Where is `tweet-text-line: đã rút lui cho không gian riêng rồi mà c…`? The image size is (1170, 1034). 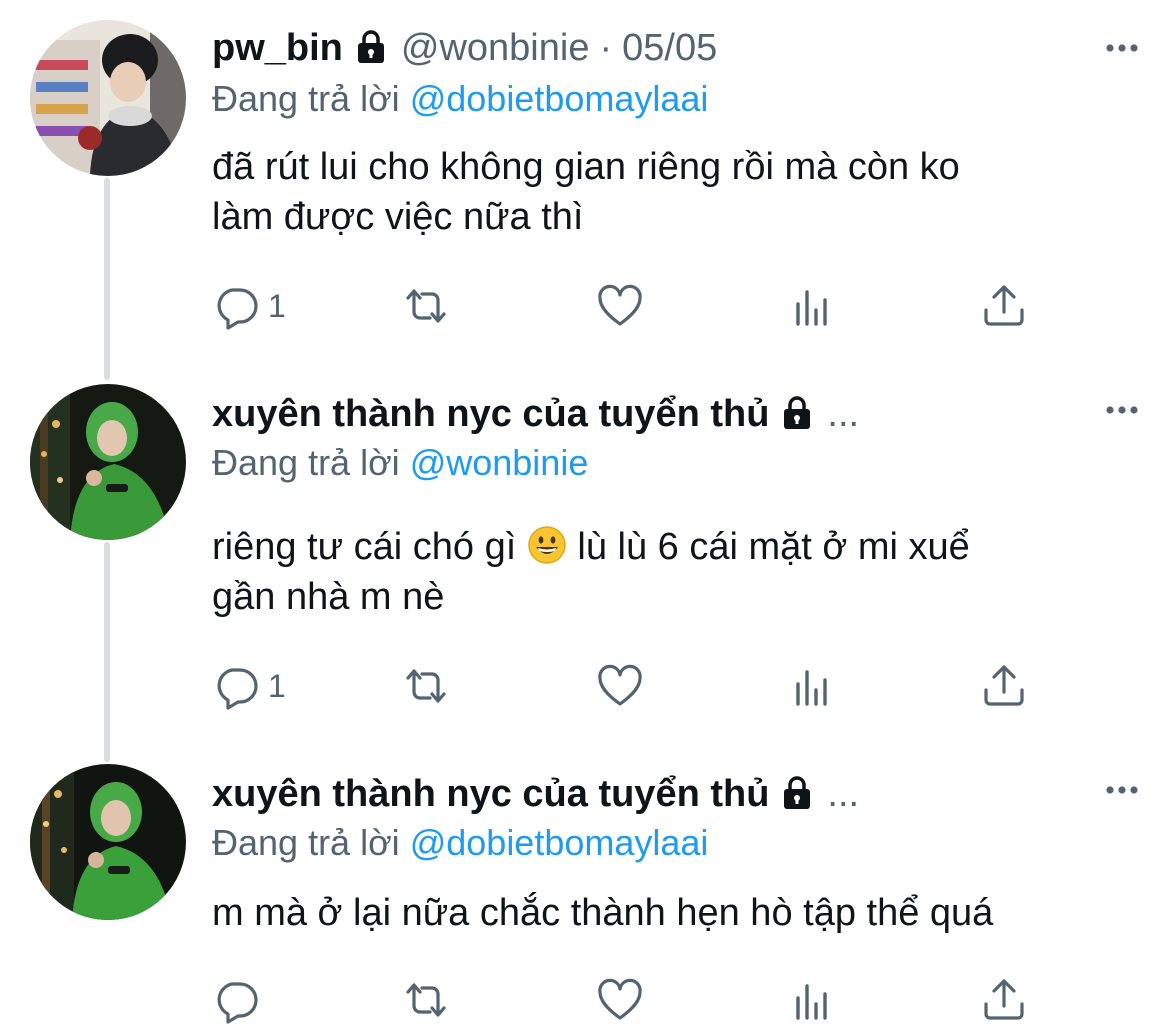 tweet-text-line: đã rút lui cho không gian riêng rồi mà c… is located at coordinates (586, 167).